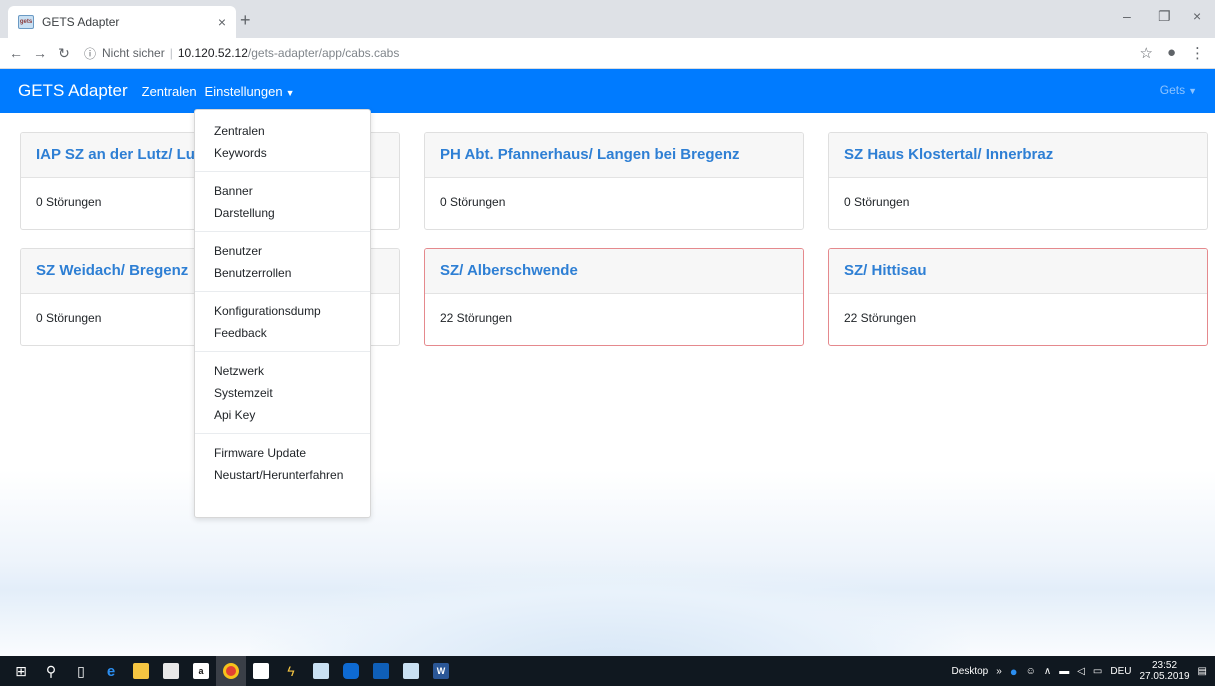  I want to click on language-indicator: DEU, so click(1120, 671).